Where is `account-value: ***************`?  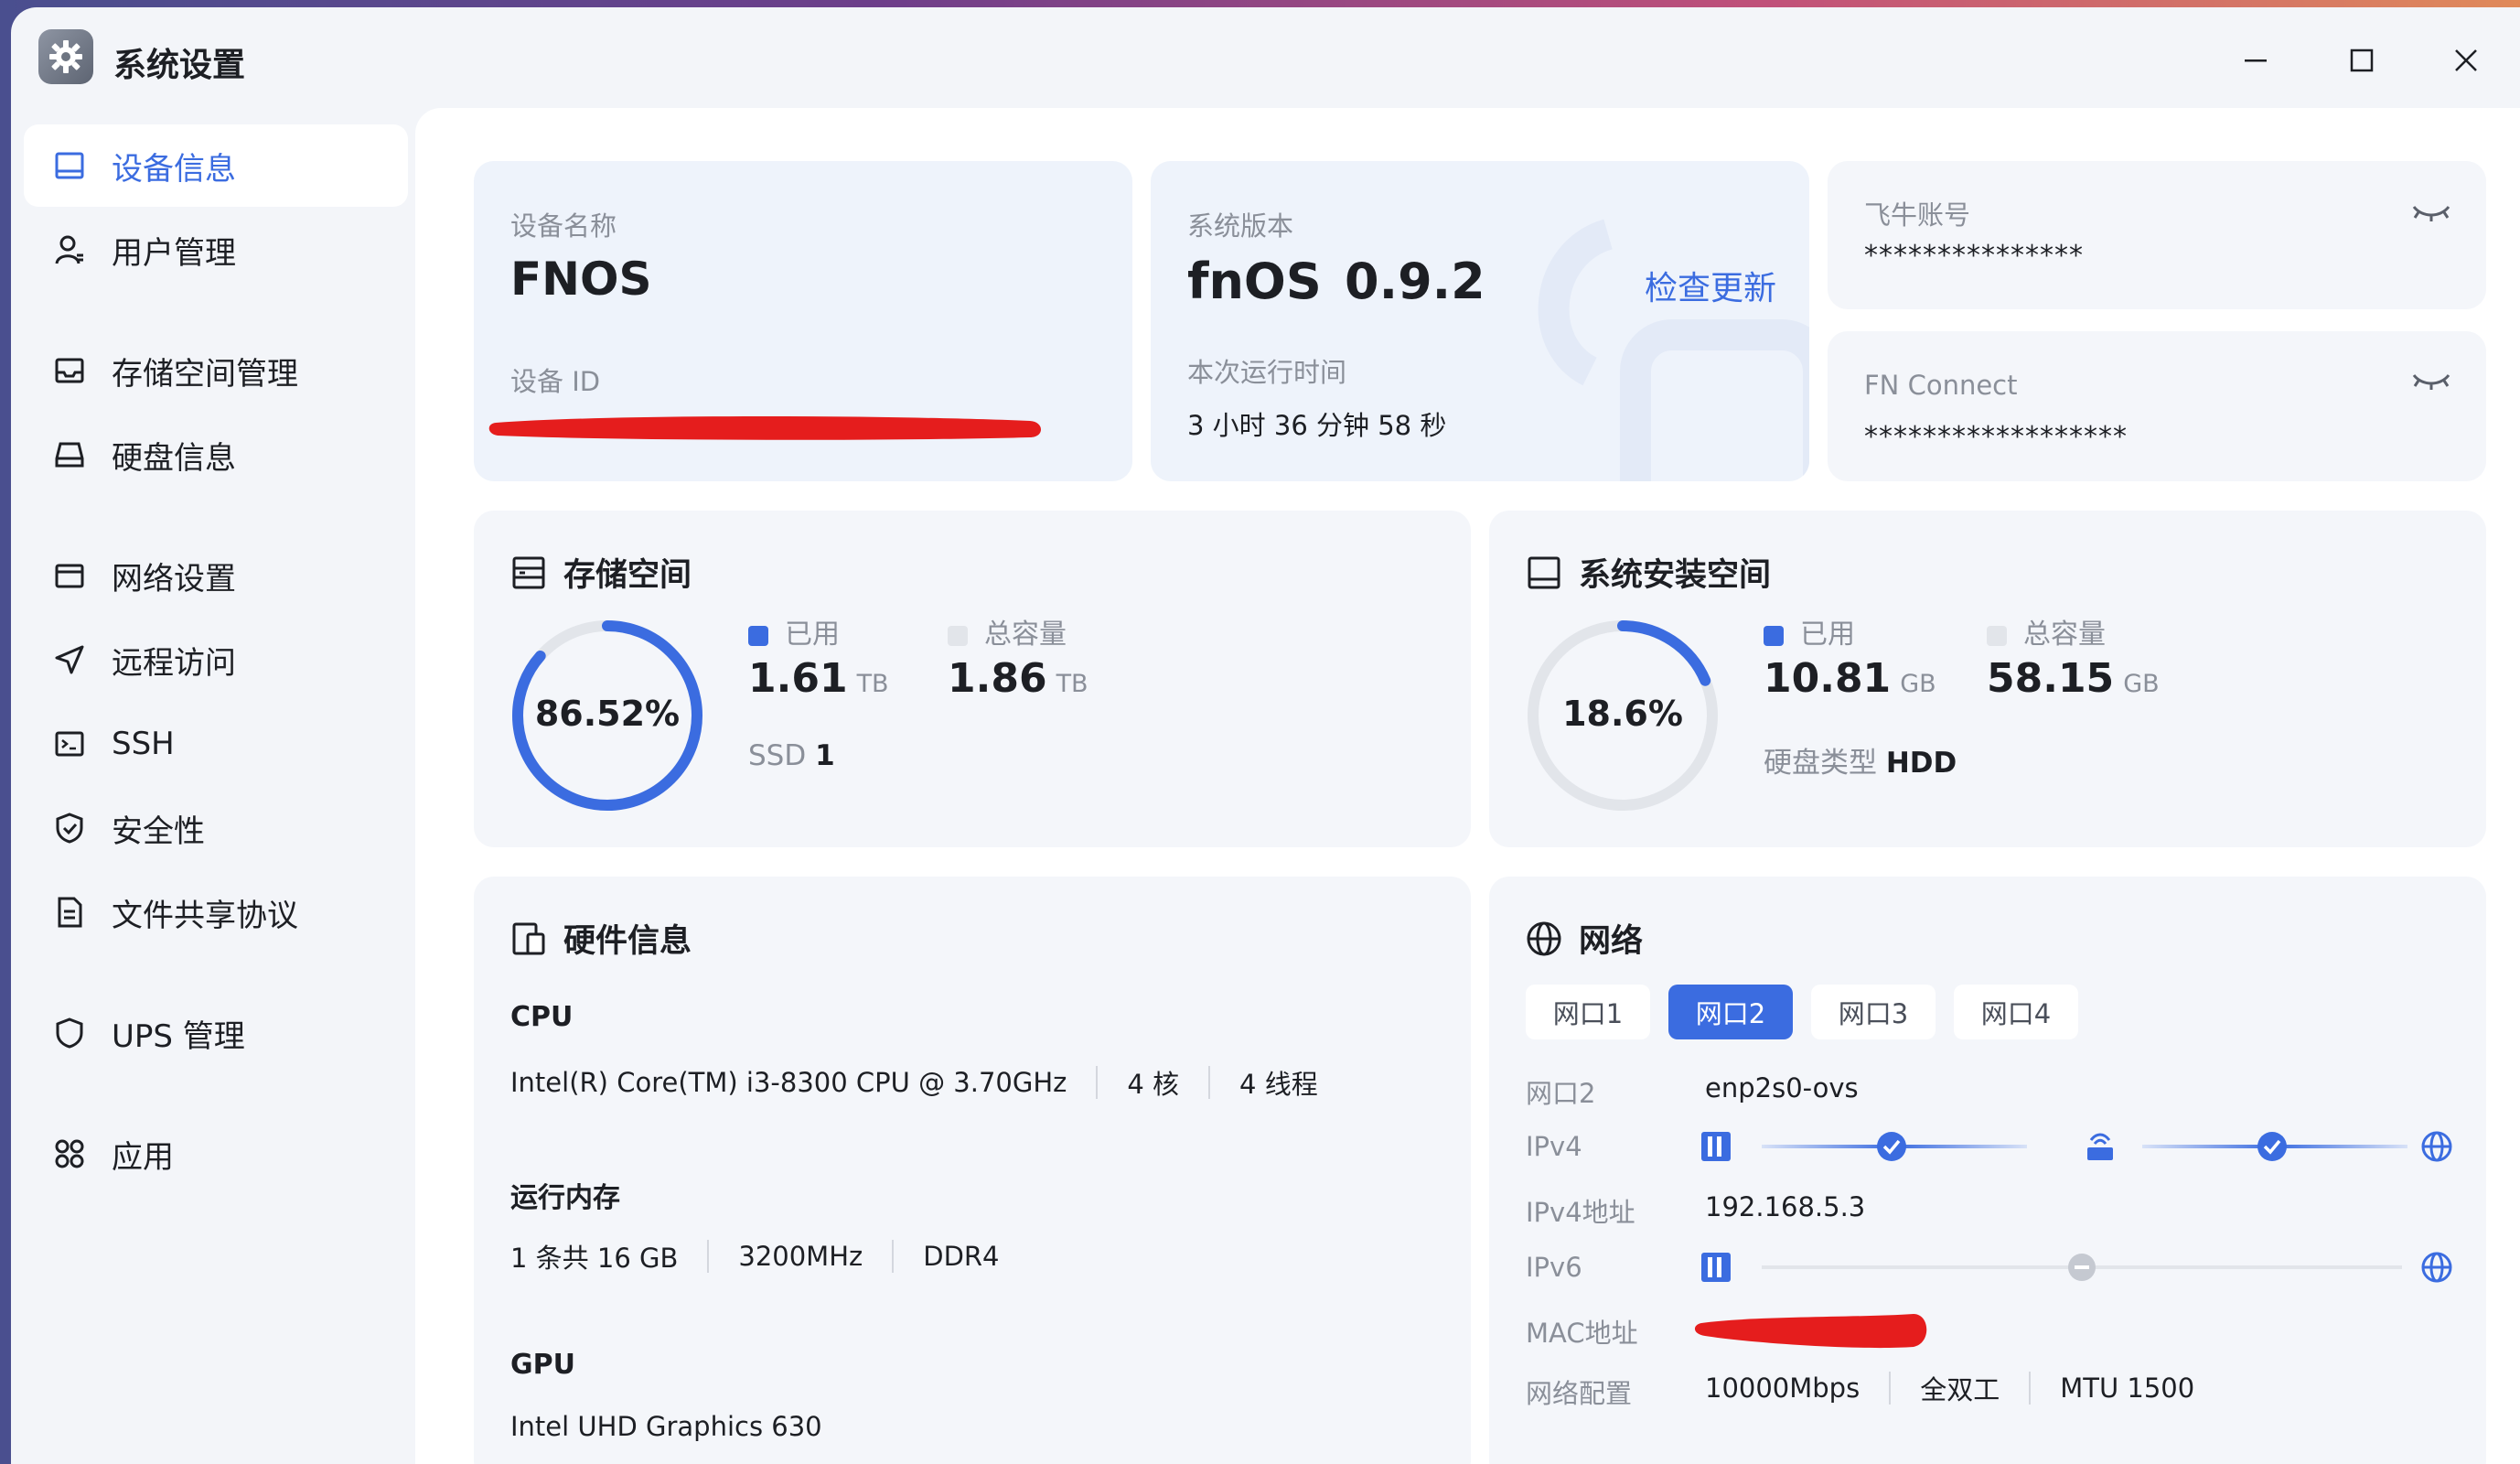 account-value: *************** is located at coordinates (1974, 256).